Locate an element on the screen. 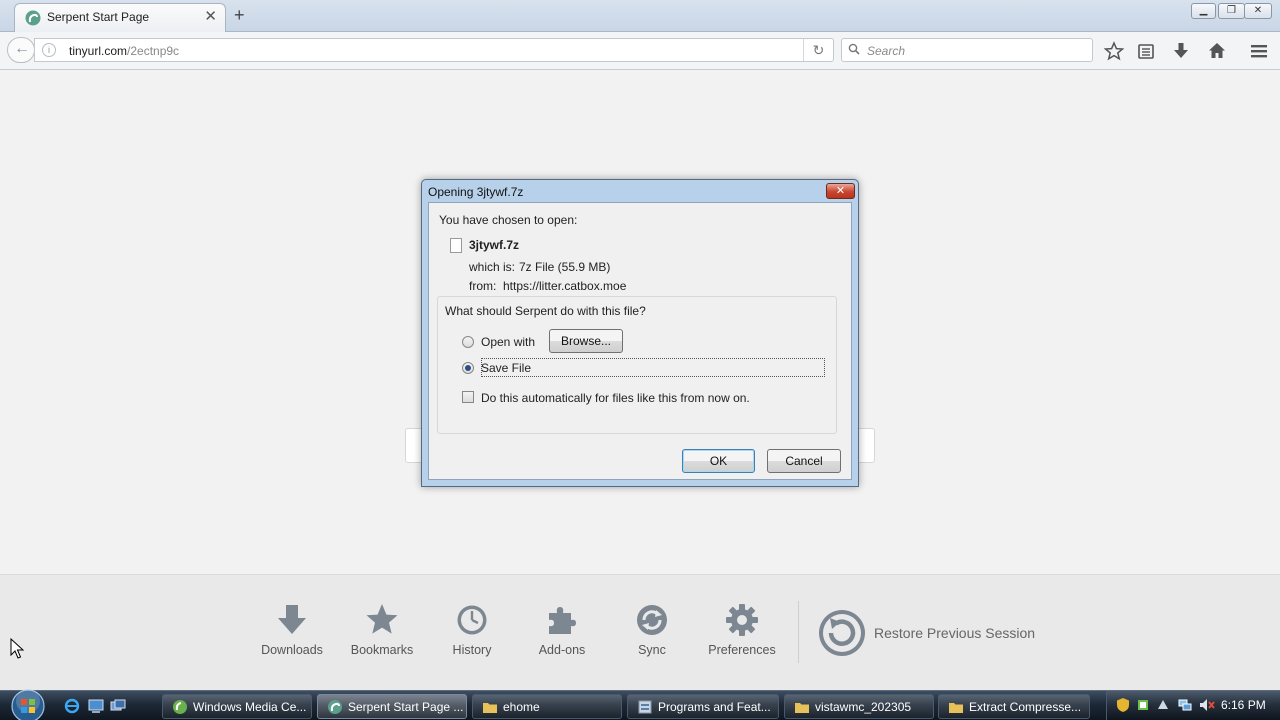 The height and width of the screenshot is (720, 1280). search-input: Search is located at coordinates (967, 50).